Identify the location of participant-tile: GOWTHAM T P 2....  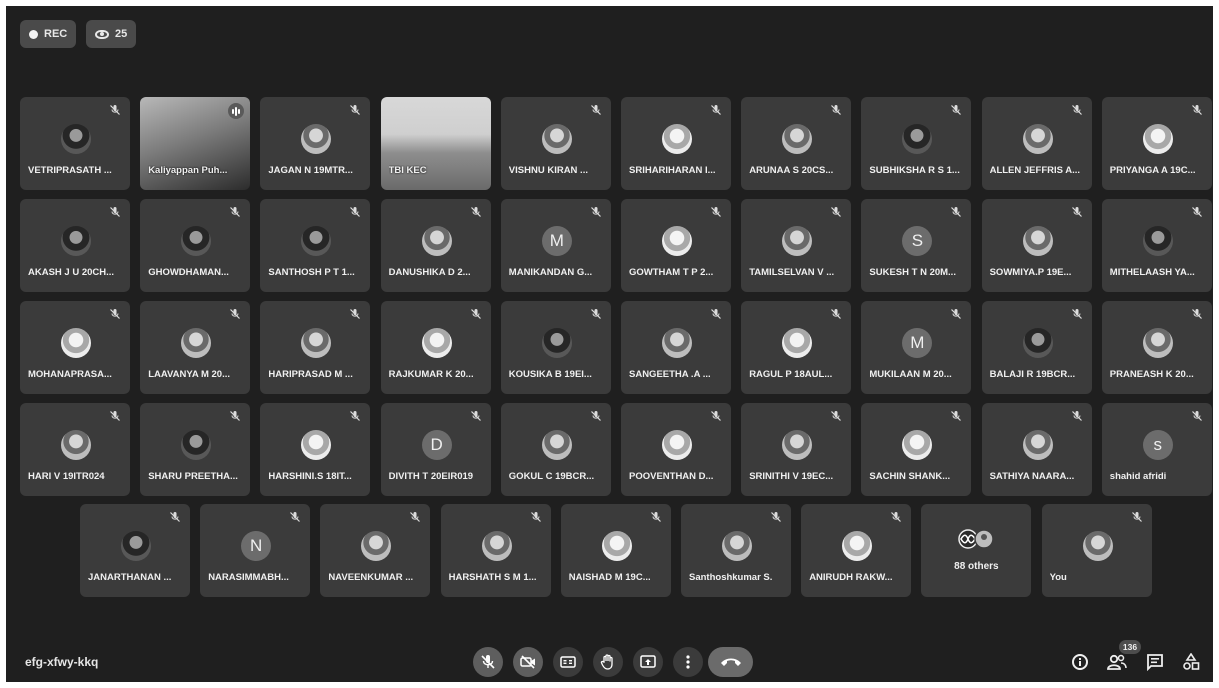
(676, 245).